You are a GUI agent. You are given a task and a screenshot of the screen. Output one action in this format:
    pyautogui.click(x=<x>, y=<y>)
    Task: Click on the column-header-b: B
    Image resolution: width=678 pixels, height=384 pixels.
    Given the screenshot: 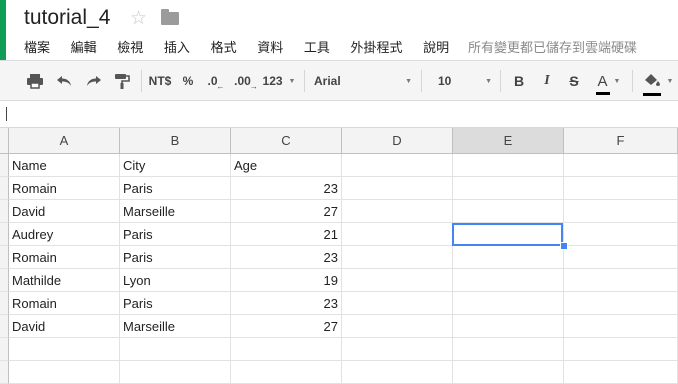 What is the action you would take?
    pyautogui.click(x=175, y=141)
    